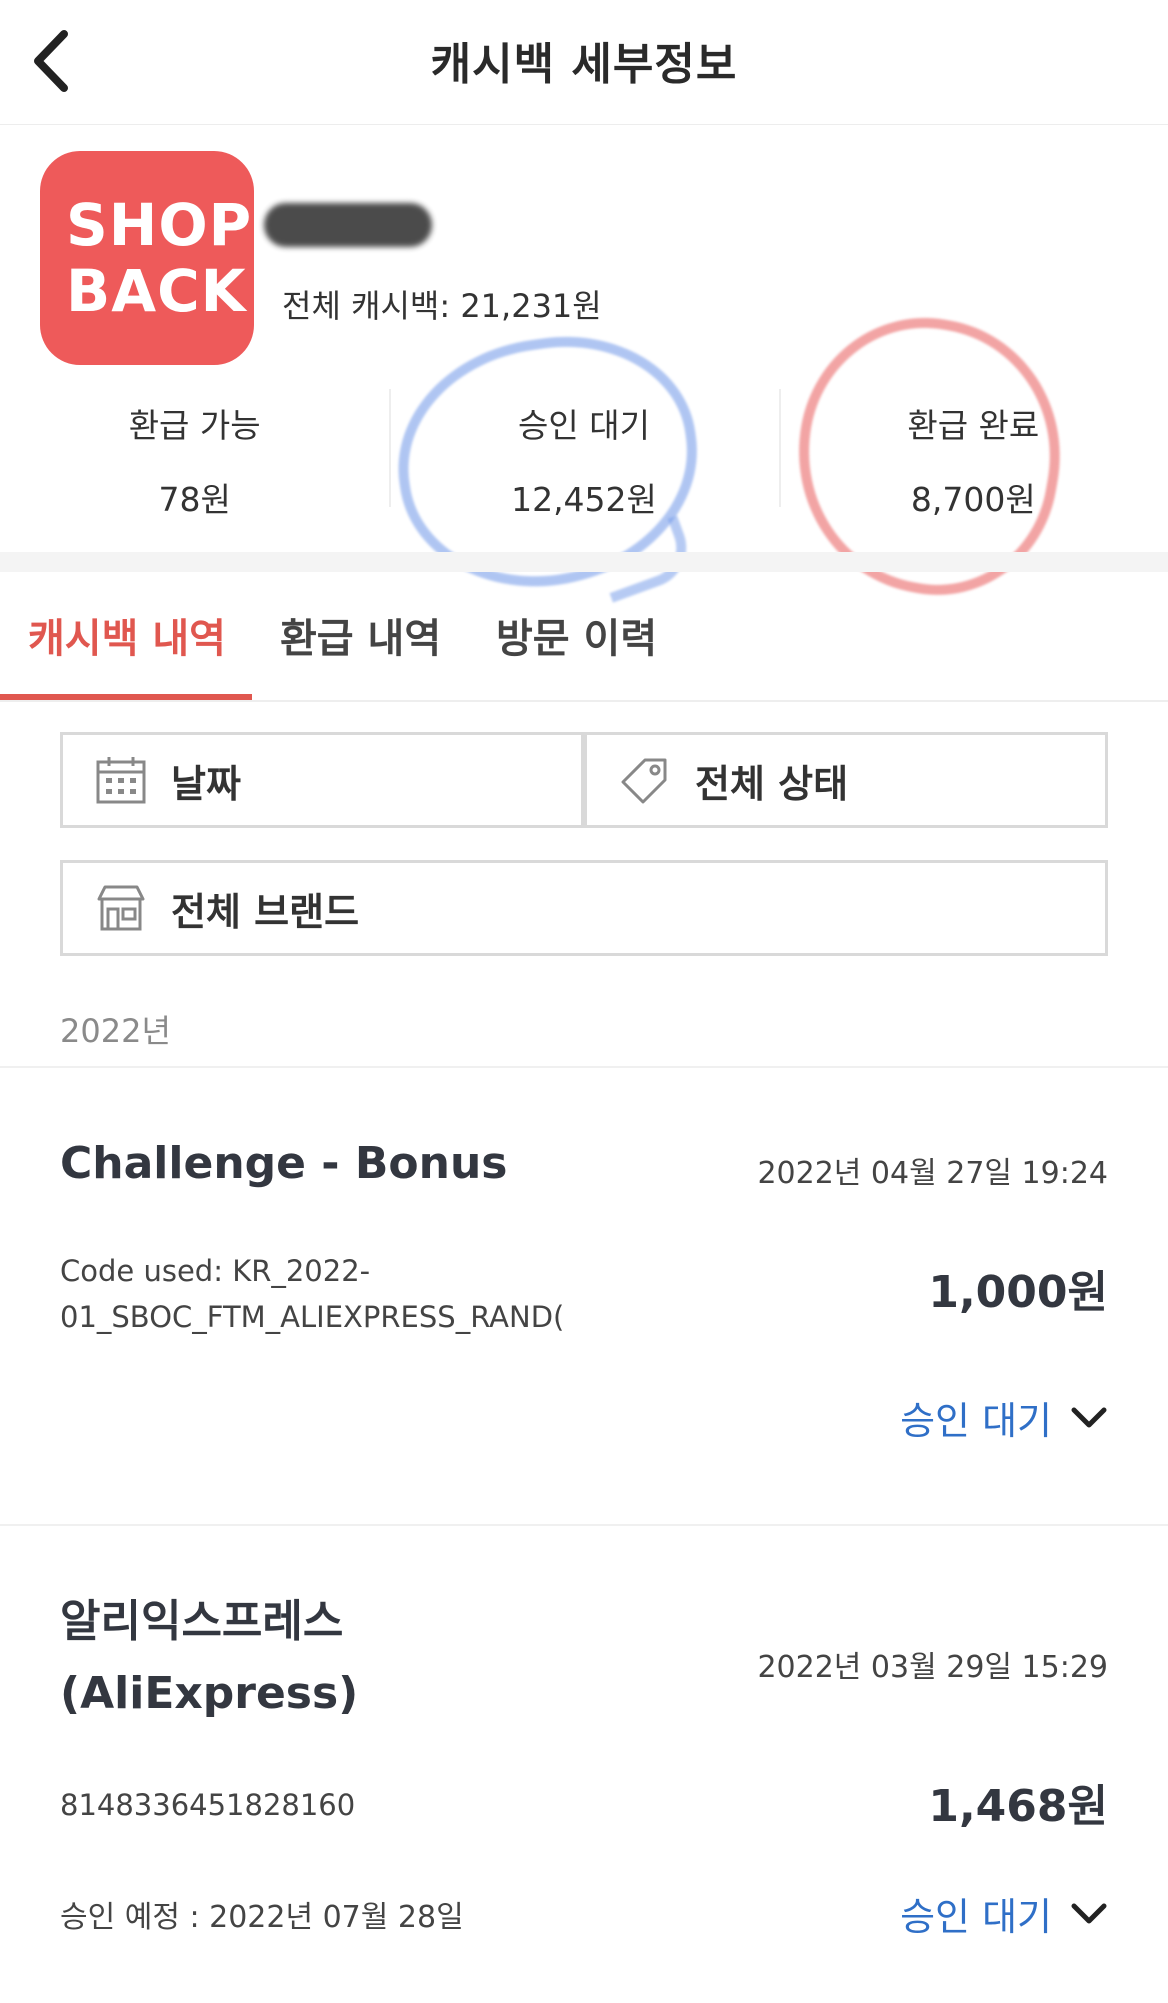  Describe the element at coordinates (194, 425) in the screenshot. I see `stat-label: 환급 가능` at that location.